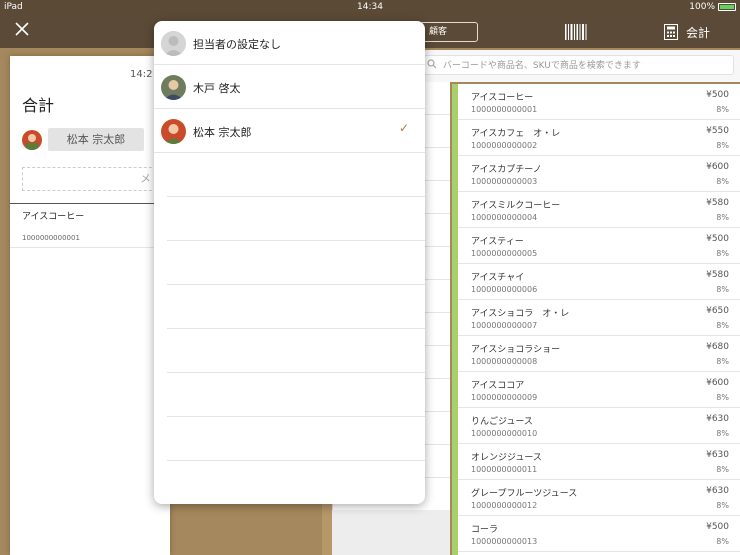 The image size is (740, 555). What do you see at coordinates (599, 426) in the screenshot?
I see `product-row: りんごジュース 1000000000010 ¥630 8%` at bounding box center [599, 426].